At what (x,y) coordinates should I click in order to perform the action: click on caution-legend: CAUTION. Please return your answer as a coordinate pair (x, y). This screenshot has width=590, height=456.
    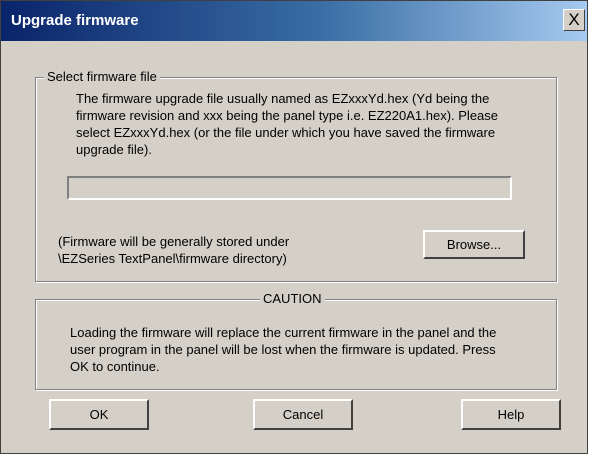
    Looking at the image, I should click on (292, 298).